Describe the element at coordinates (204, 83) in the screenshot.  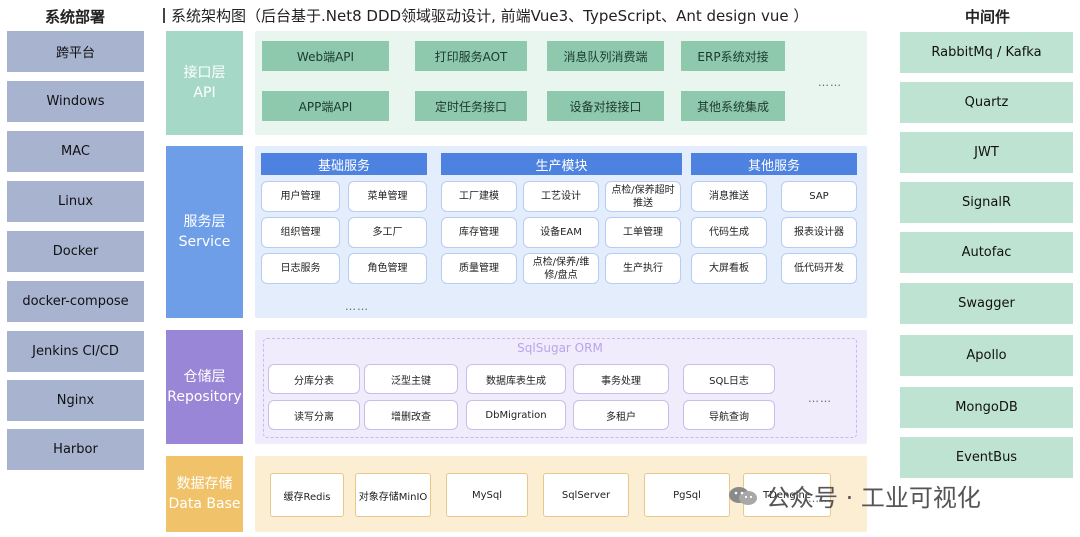
I see `api-layer-label: 接口层 API` at that location.